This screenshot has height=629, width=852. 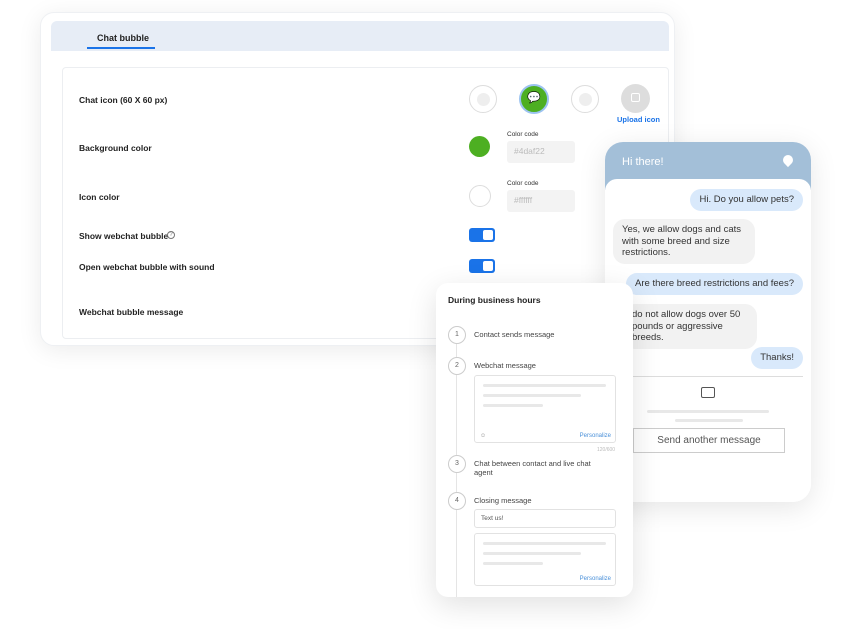 What do you see at coordinates (482, 266) in the screenshot?
I see `open-with-sound-toggle` at bounding box center [482, 266].